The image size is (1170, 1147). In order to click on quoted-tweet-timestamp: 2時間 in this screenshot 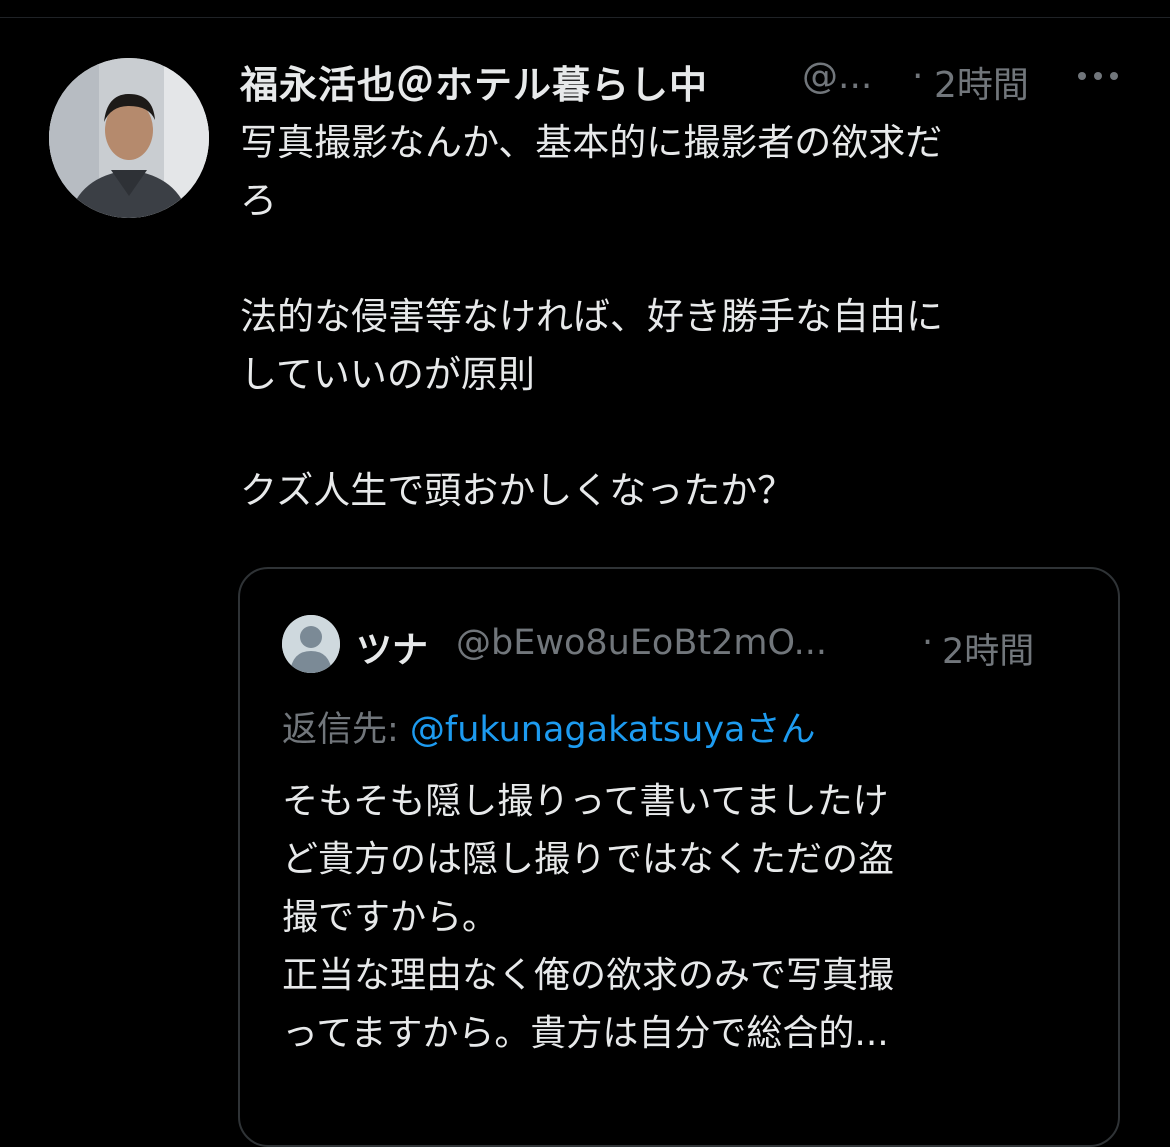, I will do `click(988, 648)`.